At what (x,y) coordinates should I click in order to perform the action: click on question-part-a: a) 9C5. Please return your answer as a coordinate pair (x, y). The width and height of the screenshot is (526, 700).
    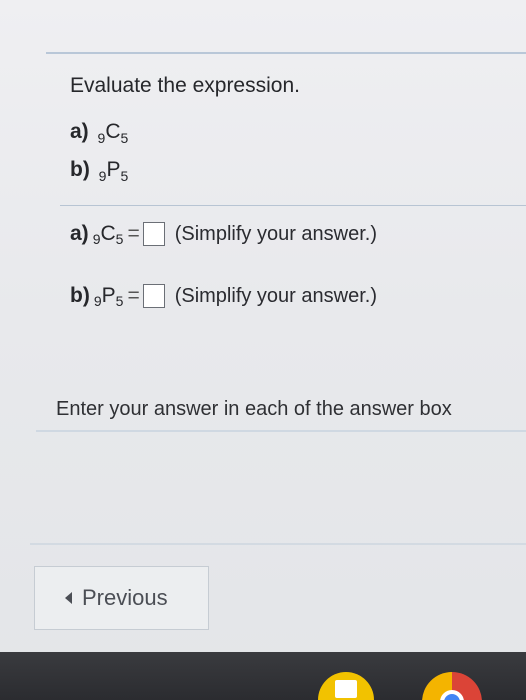
    Looking at the image, I should click on (99, 133).